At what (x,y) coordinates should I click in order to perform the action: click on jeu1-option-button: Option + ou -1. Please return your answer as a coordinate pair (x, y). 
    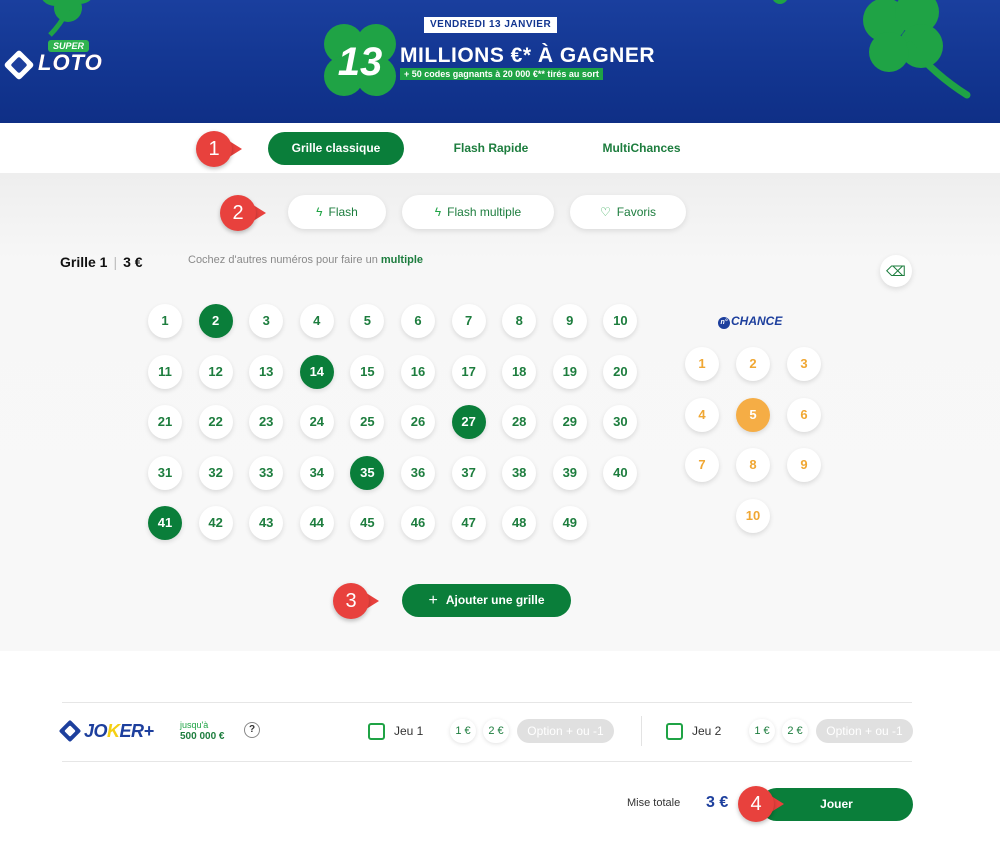
    Looking at the image, I should click on (565, 731).